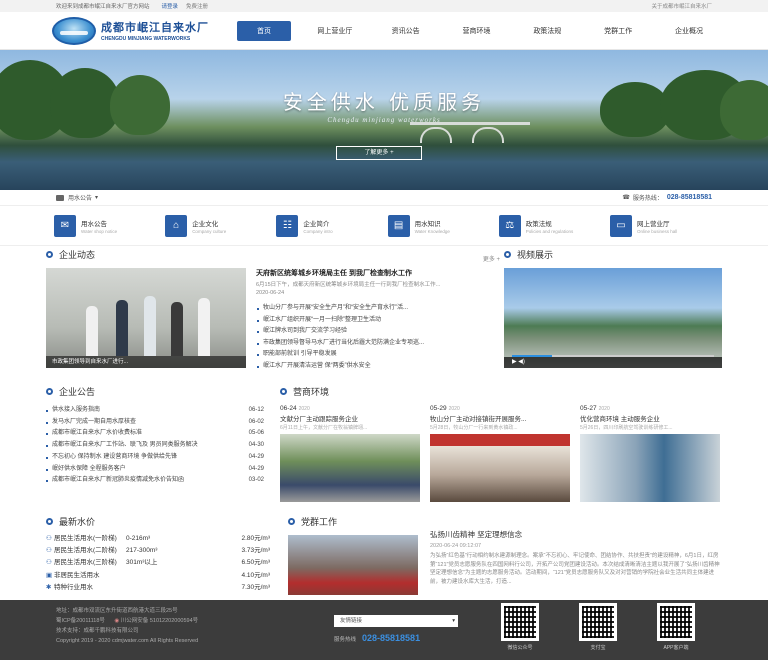 The height and width of the screenshot is (660, 768). I want to click on card-date: 05-29 2020, so click(500, 408).